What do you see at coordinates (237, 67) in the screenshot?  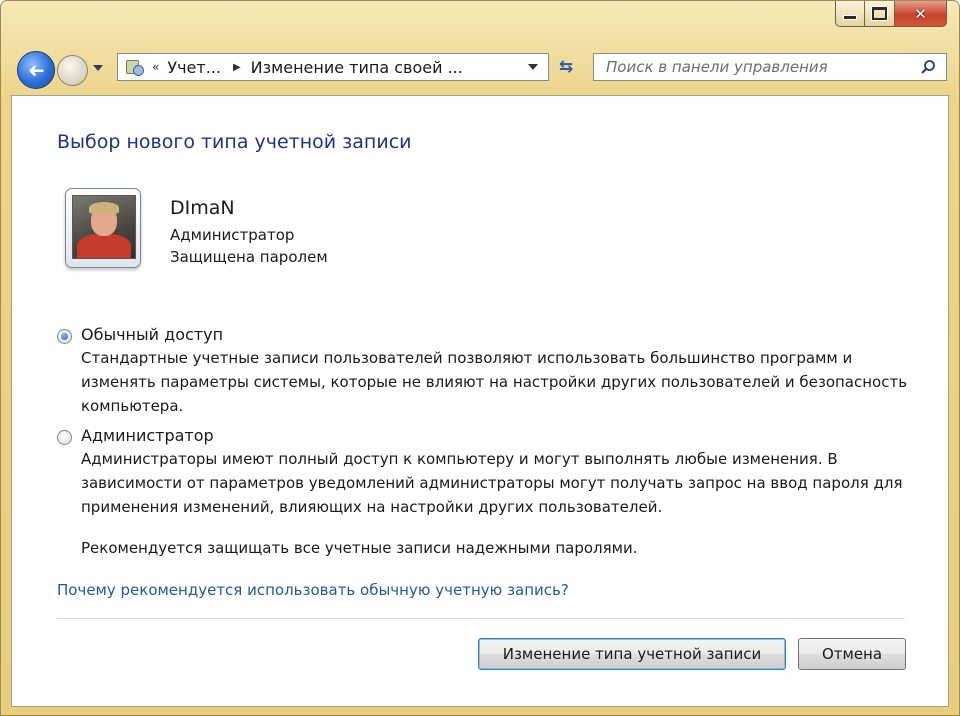 I see `chevron-right-icon: ▶` at bounding box center [237, 67].